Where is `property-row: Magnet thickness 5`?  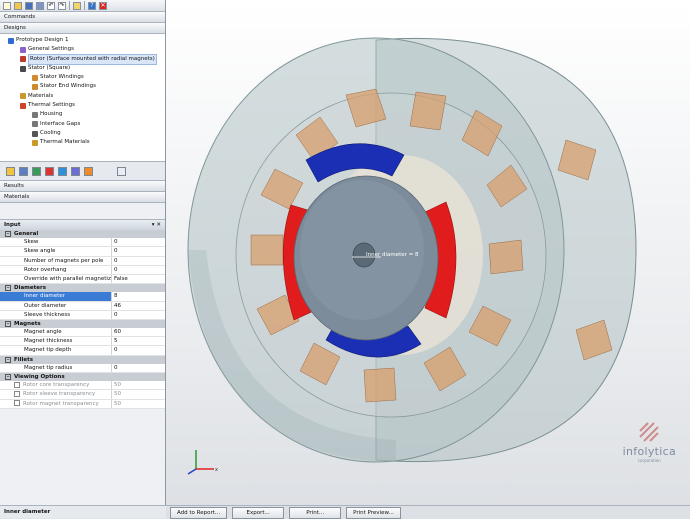 property-row: Magnet thickness 5 is located at coordinates (82, 342).